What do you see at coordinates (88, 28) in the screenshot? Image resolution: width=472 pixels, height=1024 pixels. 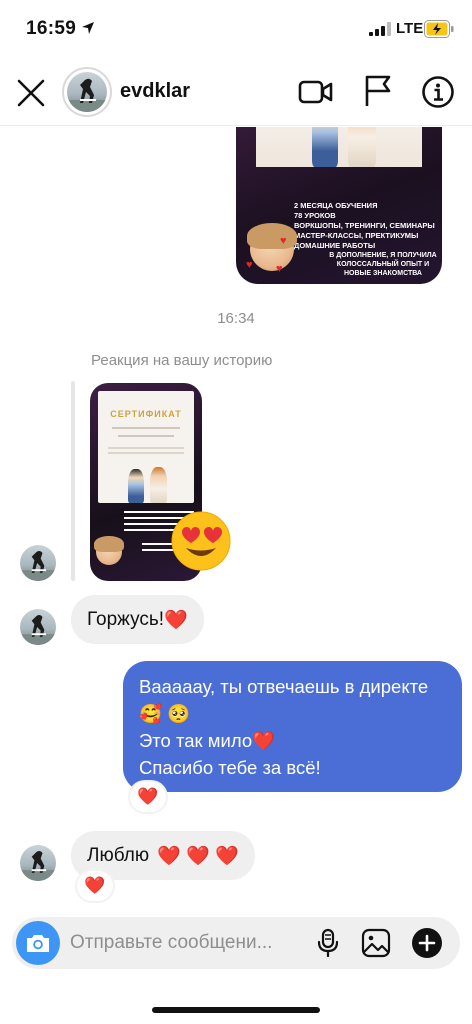 I see `location-arrow-icon` at bounding box center [88, 28].